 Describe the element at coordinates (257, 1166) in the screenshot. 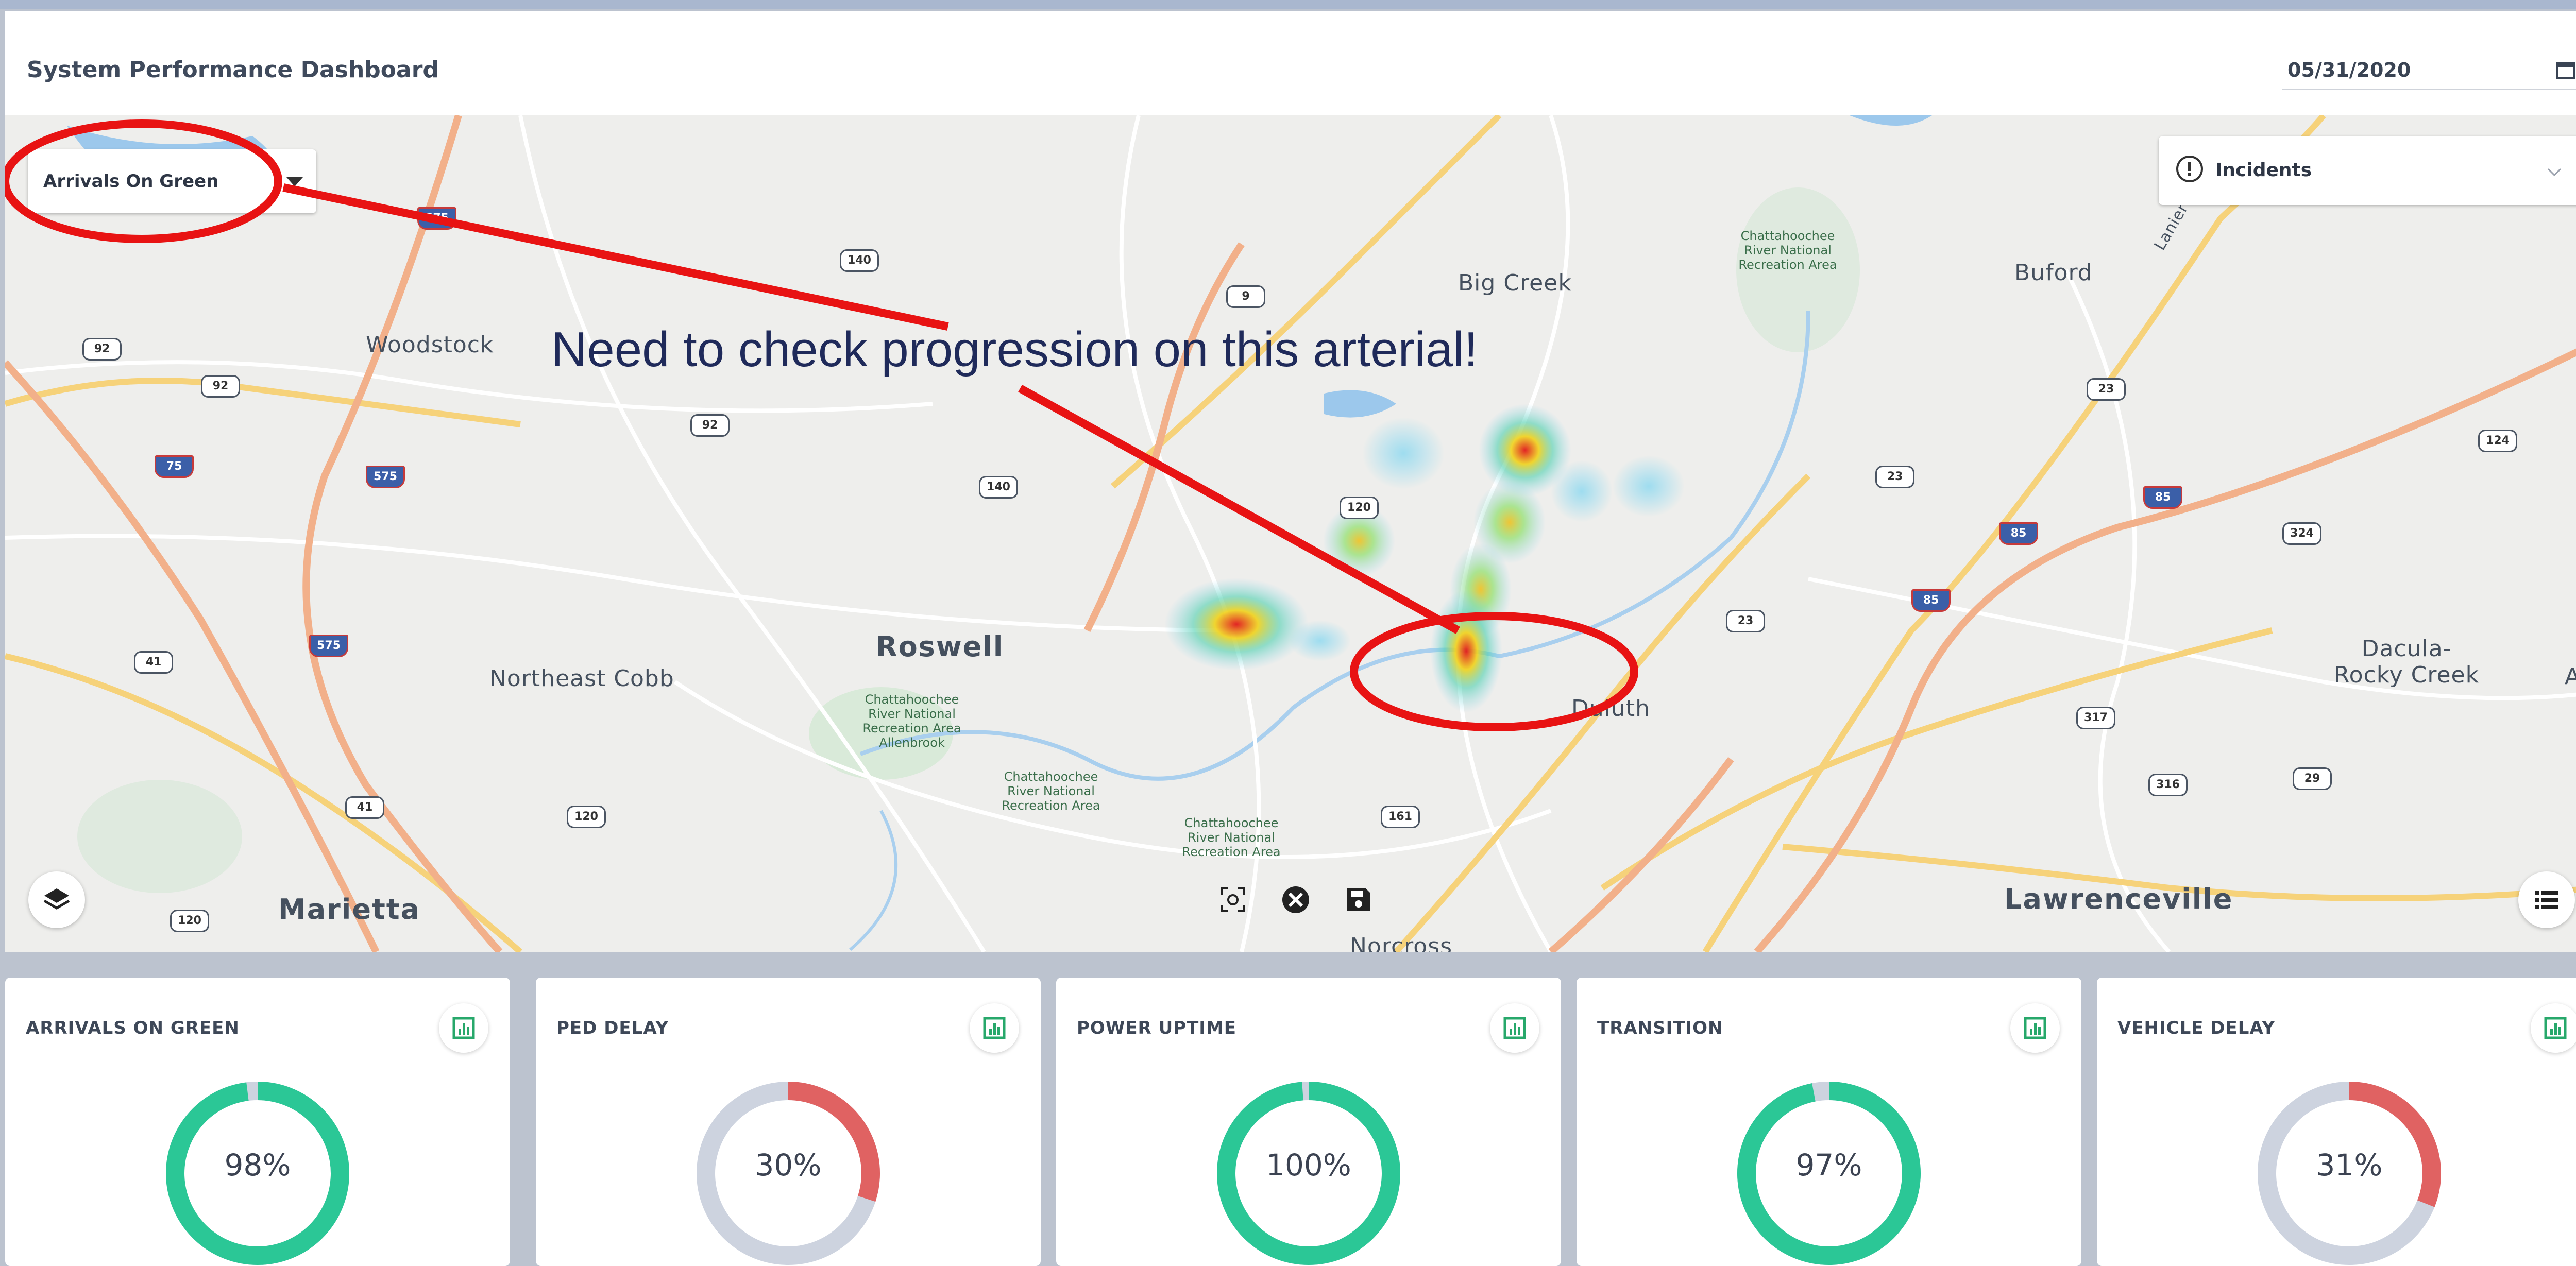

I see `metric-percent: 98%` at that location.